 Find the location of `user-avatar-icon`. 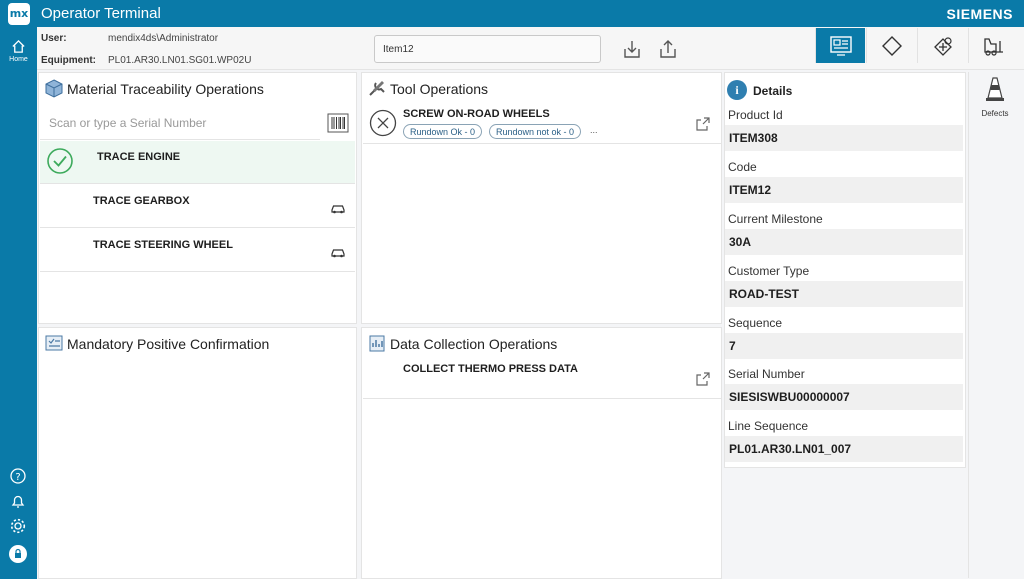

user-avatar-icon is located at coordinates (18, 554).